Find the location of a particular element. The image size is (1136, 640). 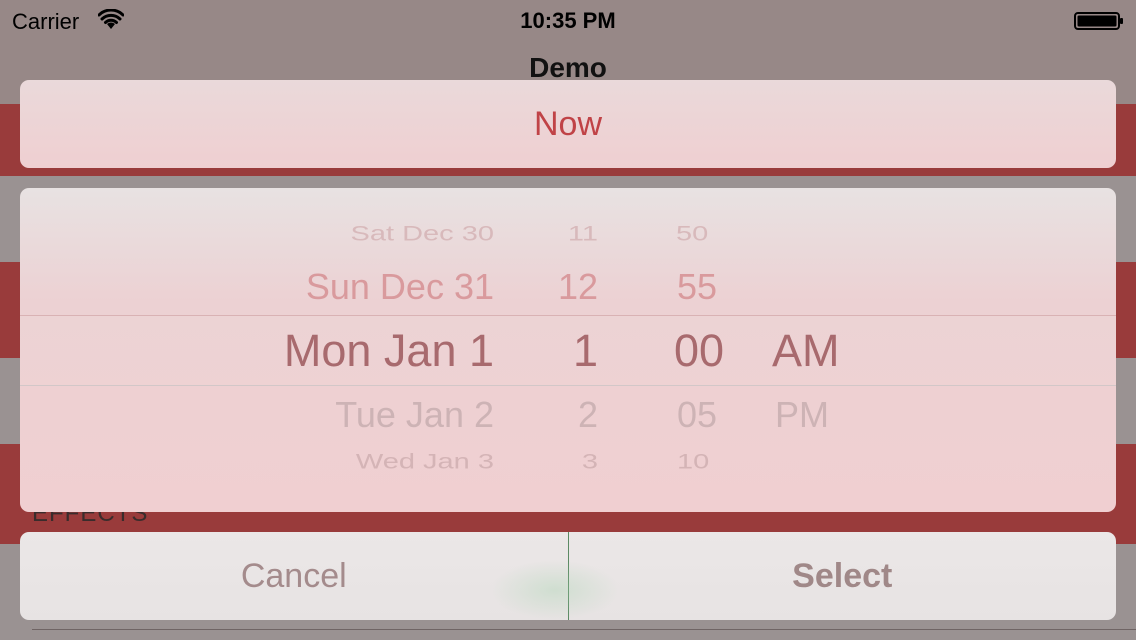

cancel-button: Cancel is located at coordinates (294, 576).